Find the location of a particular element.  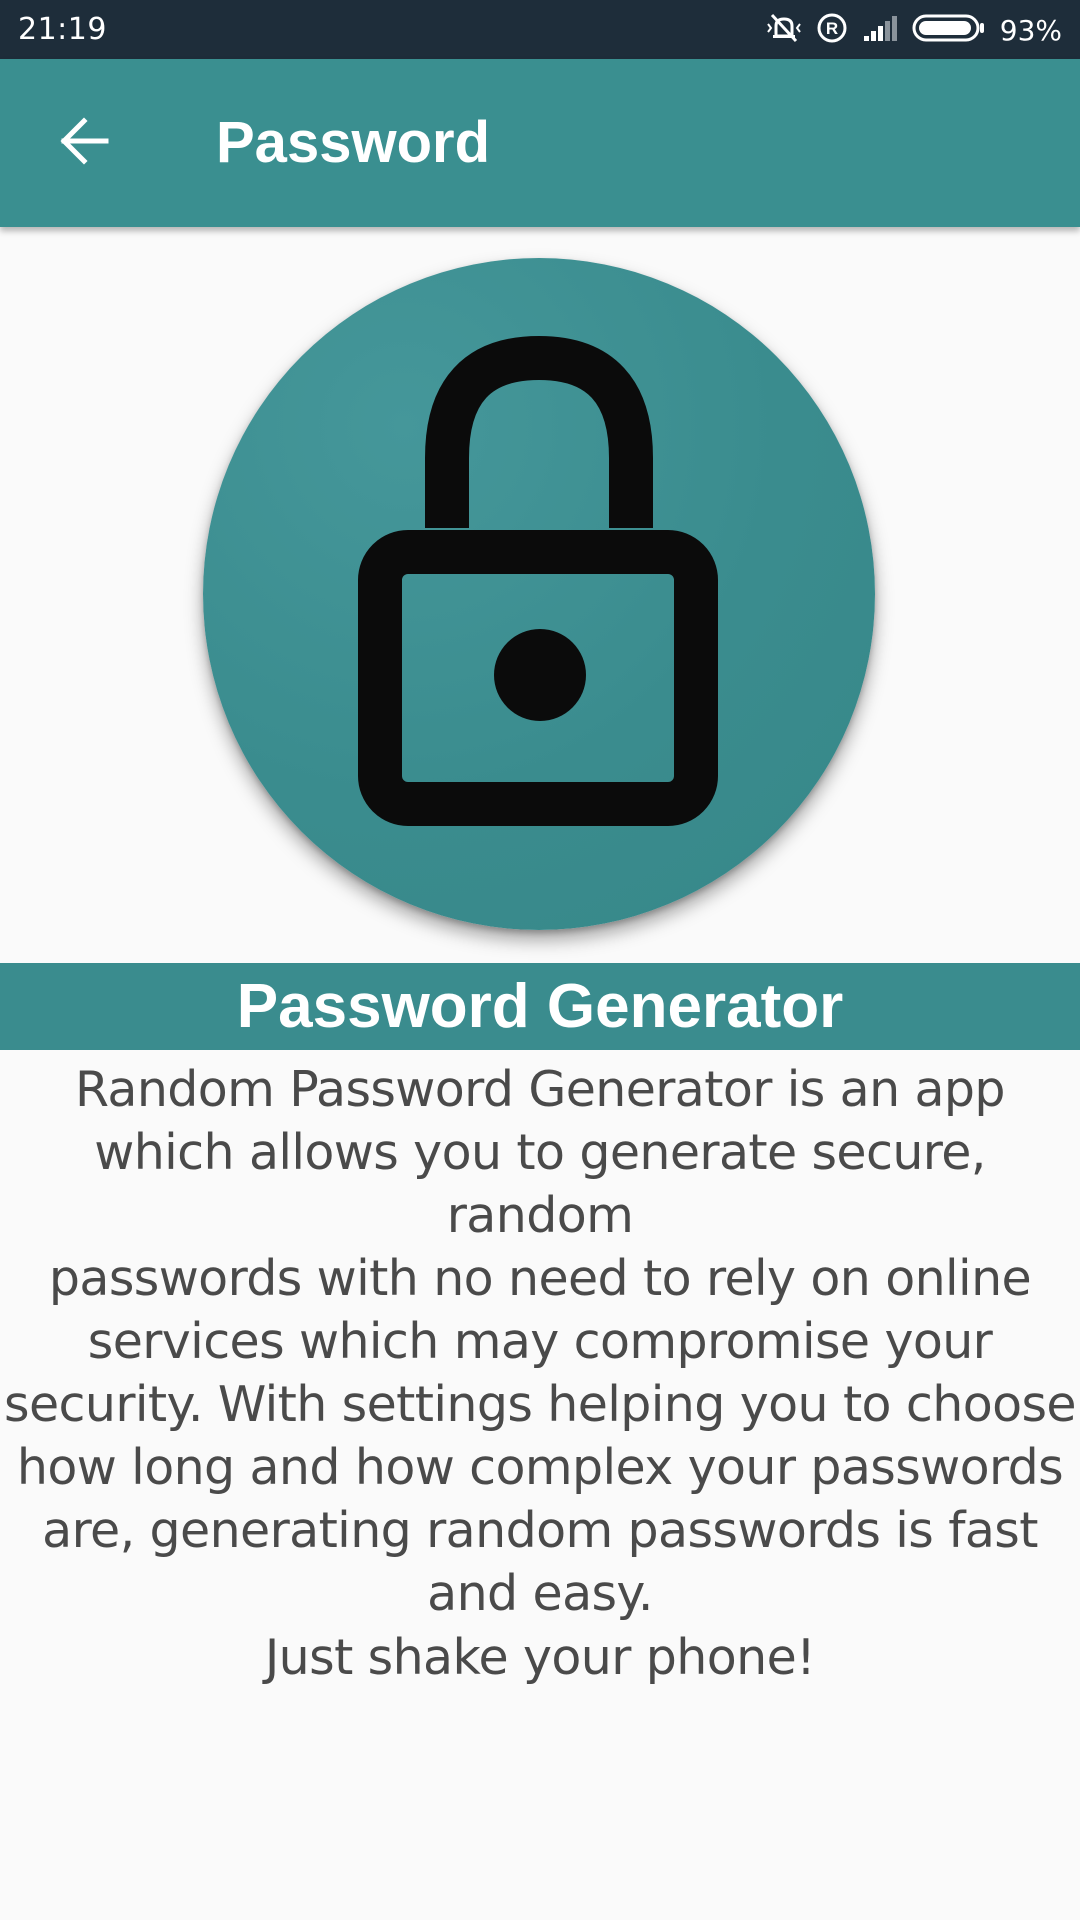

status-icons: R 93% is located at coordinates (914, 30).